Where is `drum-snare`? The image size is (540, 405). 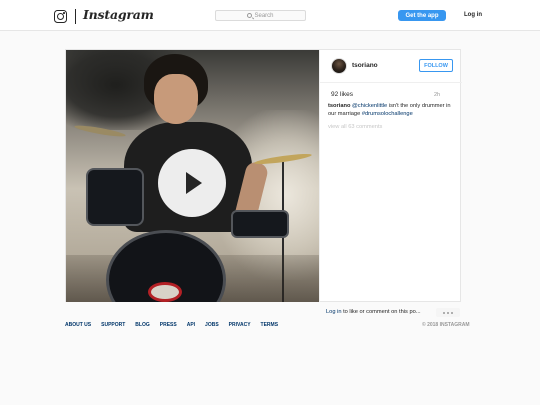
drum-snare is located at coordinates (260, 224).